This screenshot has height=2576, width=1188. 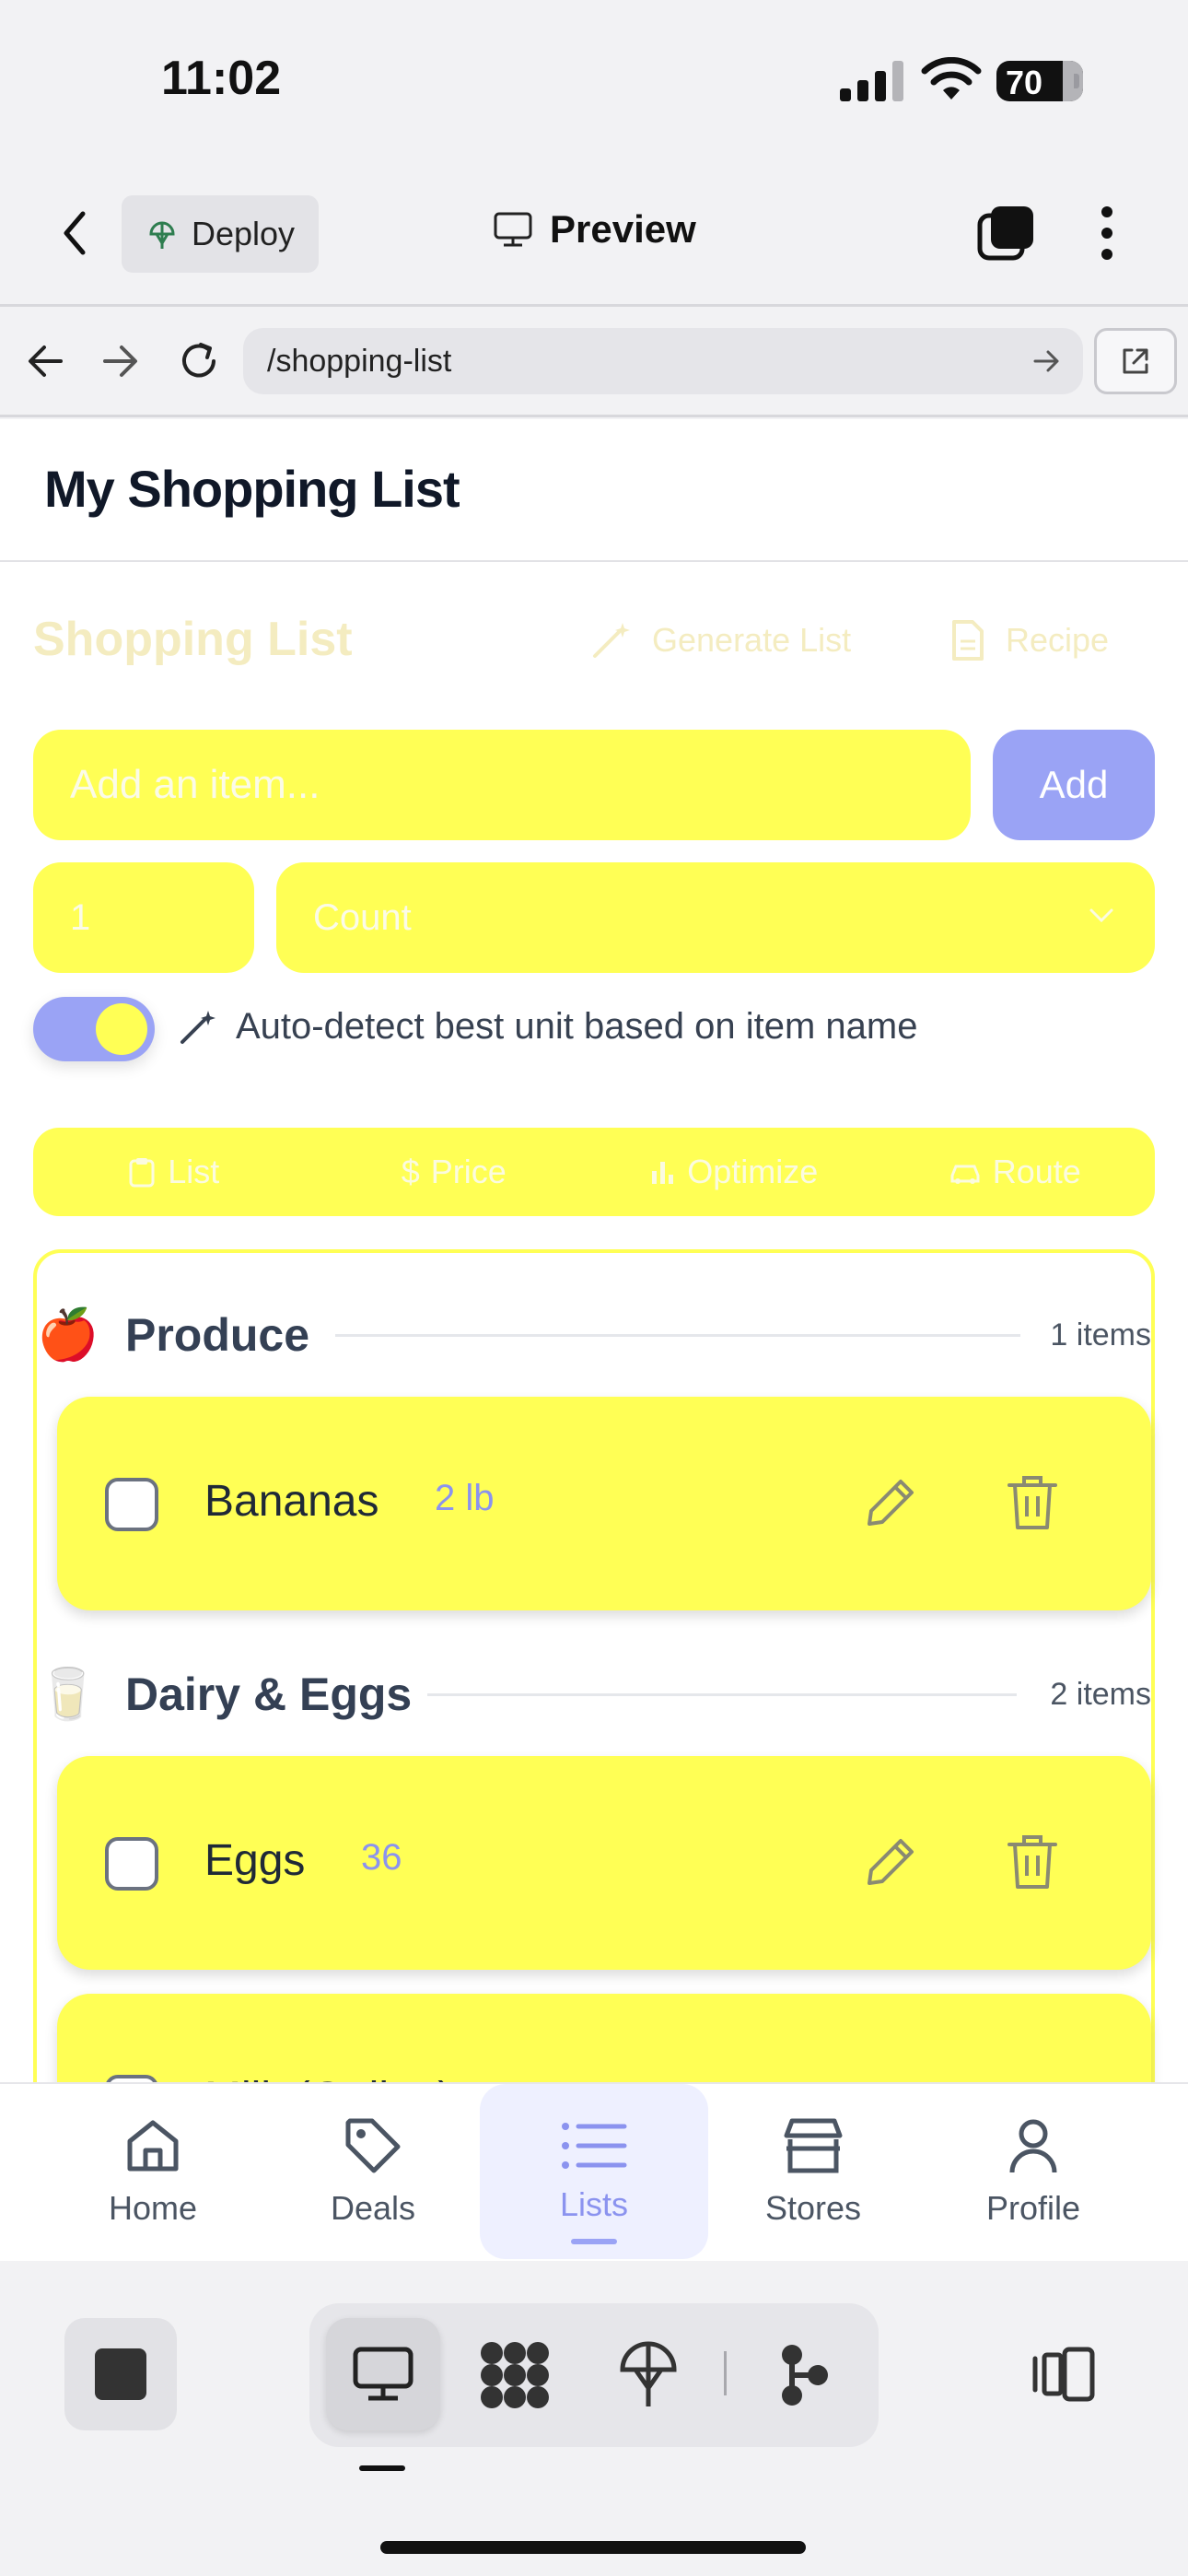 I want to click on auto-detect-toggle, so click(x=94, y=1029).